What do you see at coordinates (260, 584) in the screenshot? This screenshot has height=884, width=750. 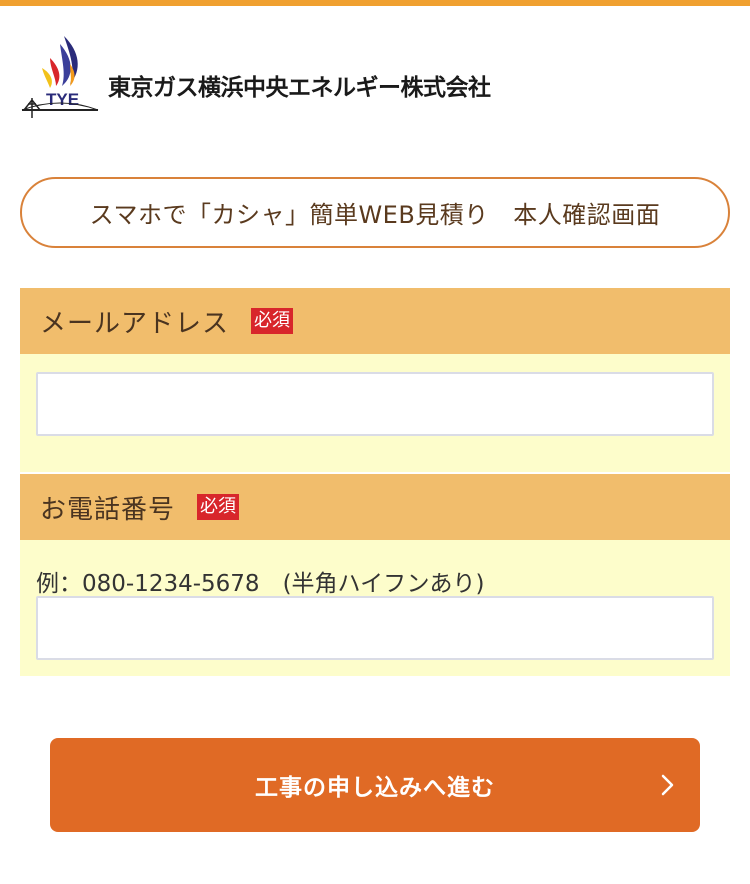 I see `phone-format-hint: 例：080-1234-5678 (半角ハイフンあり)` at bounding box center [260, 584].